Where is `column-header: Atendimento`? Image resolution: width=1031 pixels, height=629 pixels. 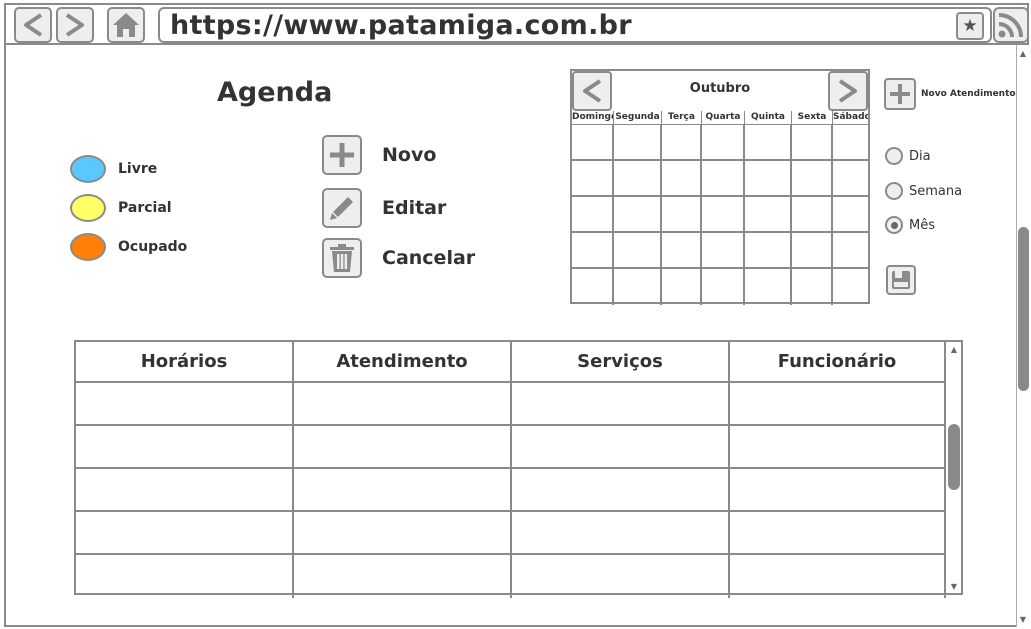 column-header: Atendimento is located at coordinates (403, 361).